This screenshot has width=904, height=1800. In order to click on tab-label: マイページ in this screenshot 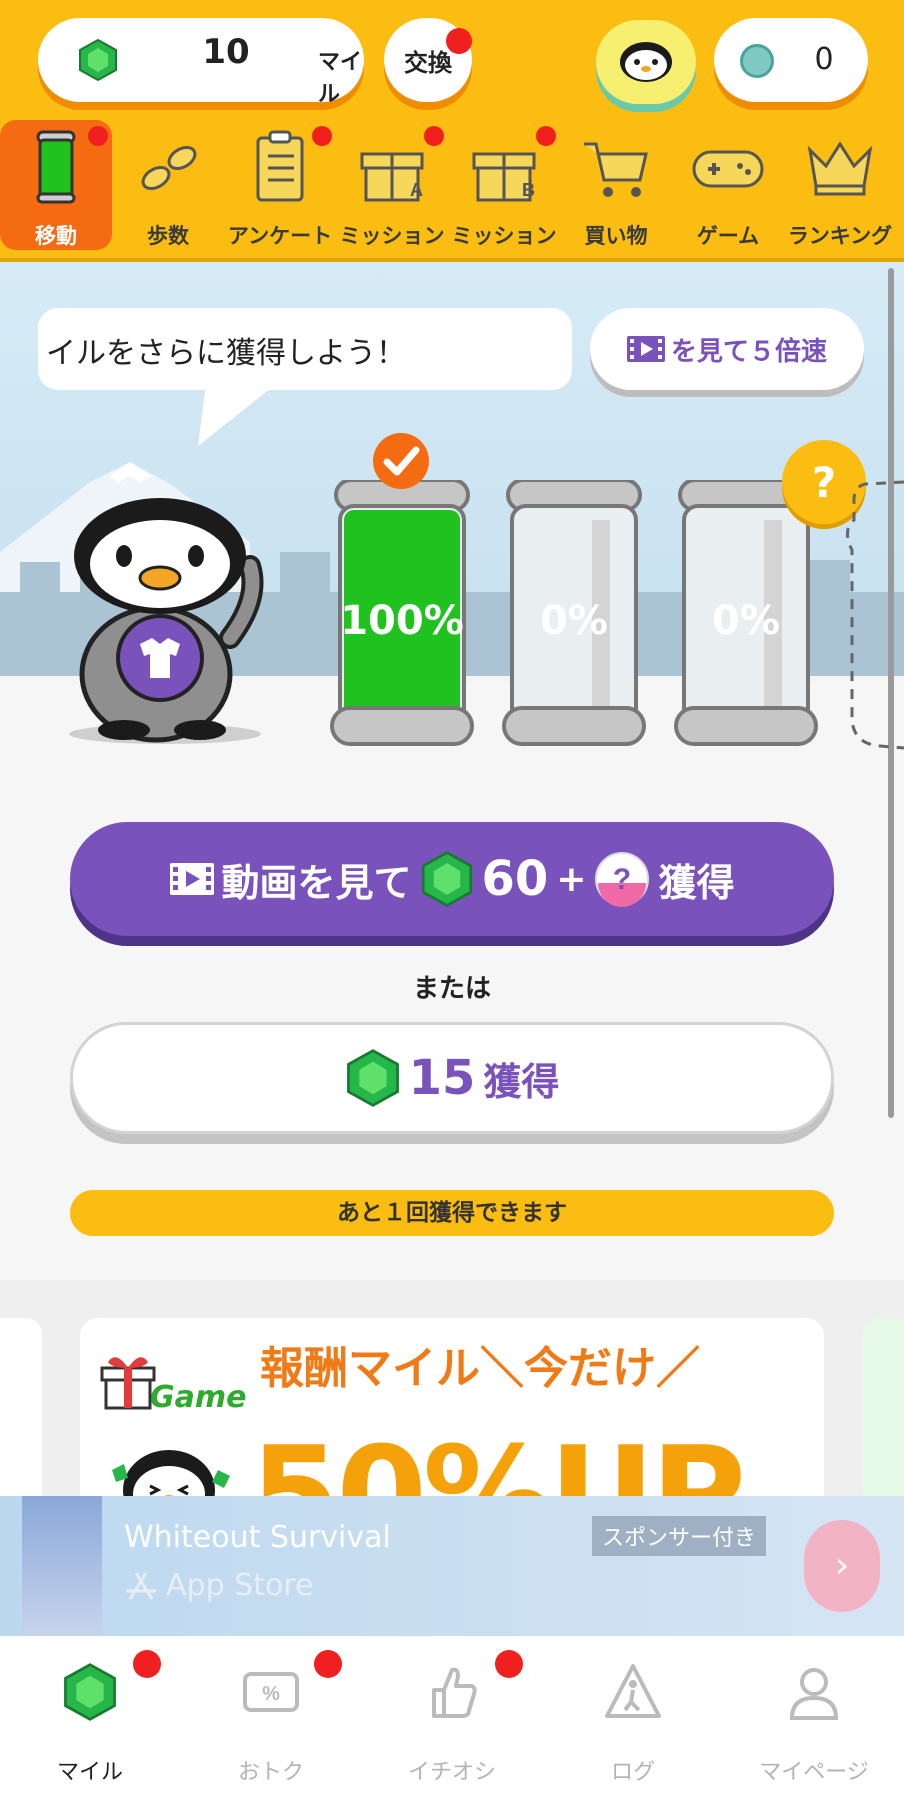, I will do `click(814, 1772)`.